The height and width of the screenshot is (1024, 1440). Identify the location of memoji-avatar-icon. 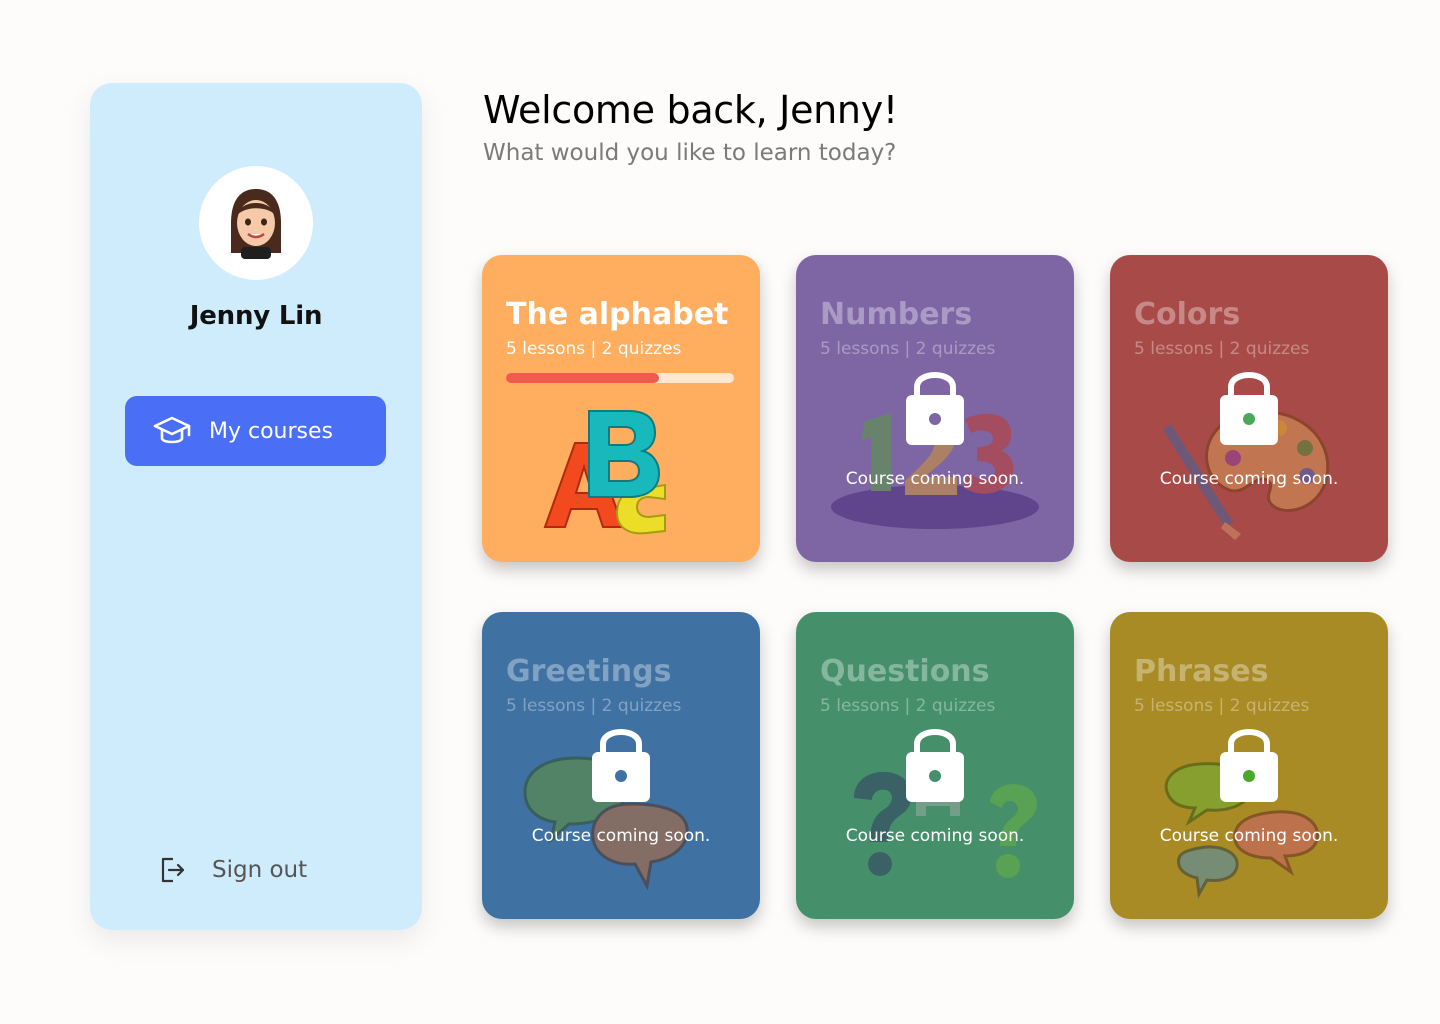
(256, 224).